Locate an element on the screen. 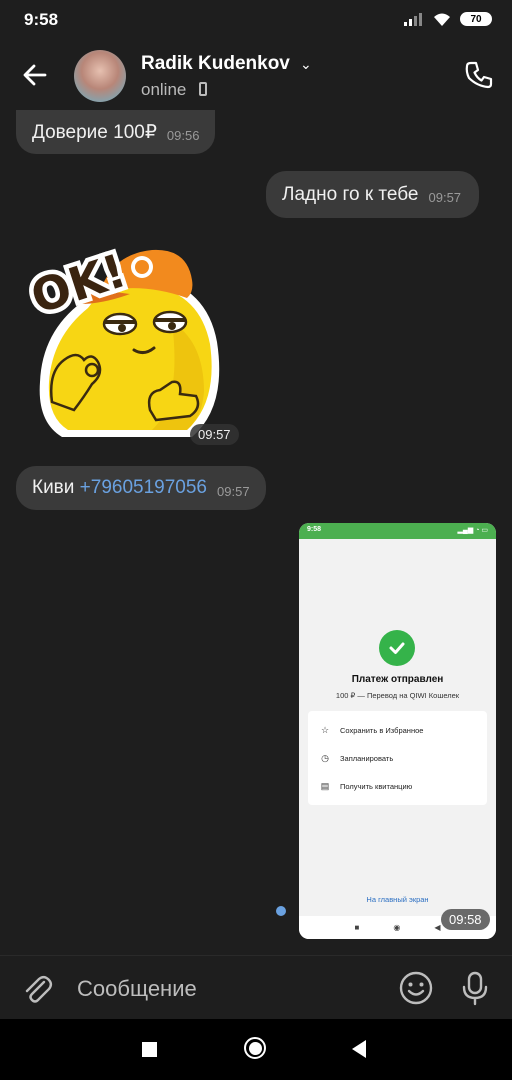 The height and width of the screenshot is (1080, 512). image-nav-recent-icon: ■ is located at coordinates (357, 927).